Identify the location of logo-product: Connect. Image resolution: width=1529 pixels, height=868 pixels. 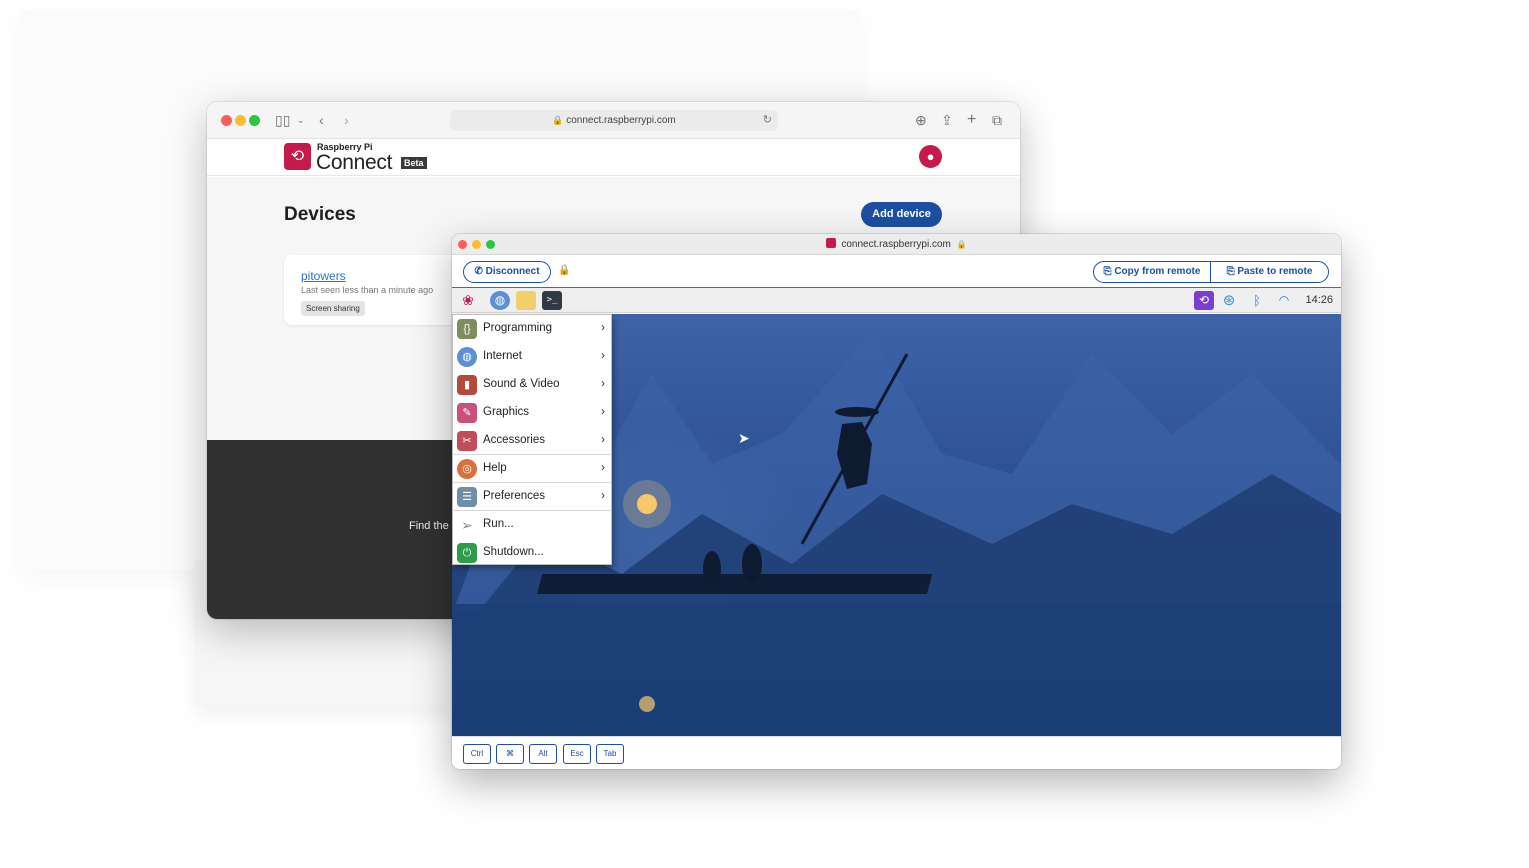
(354, 162).